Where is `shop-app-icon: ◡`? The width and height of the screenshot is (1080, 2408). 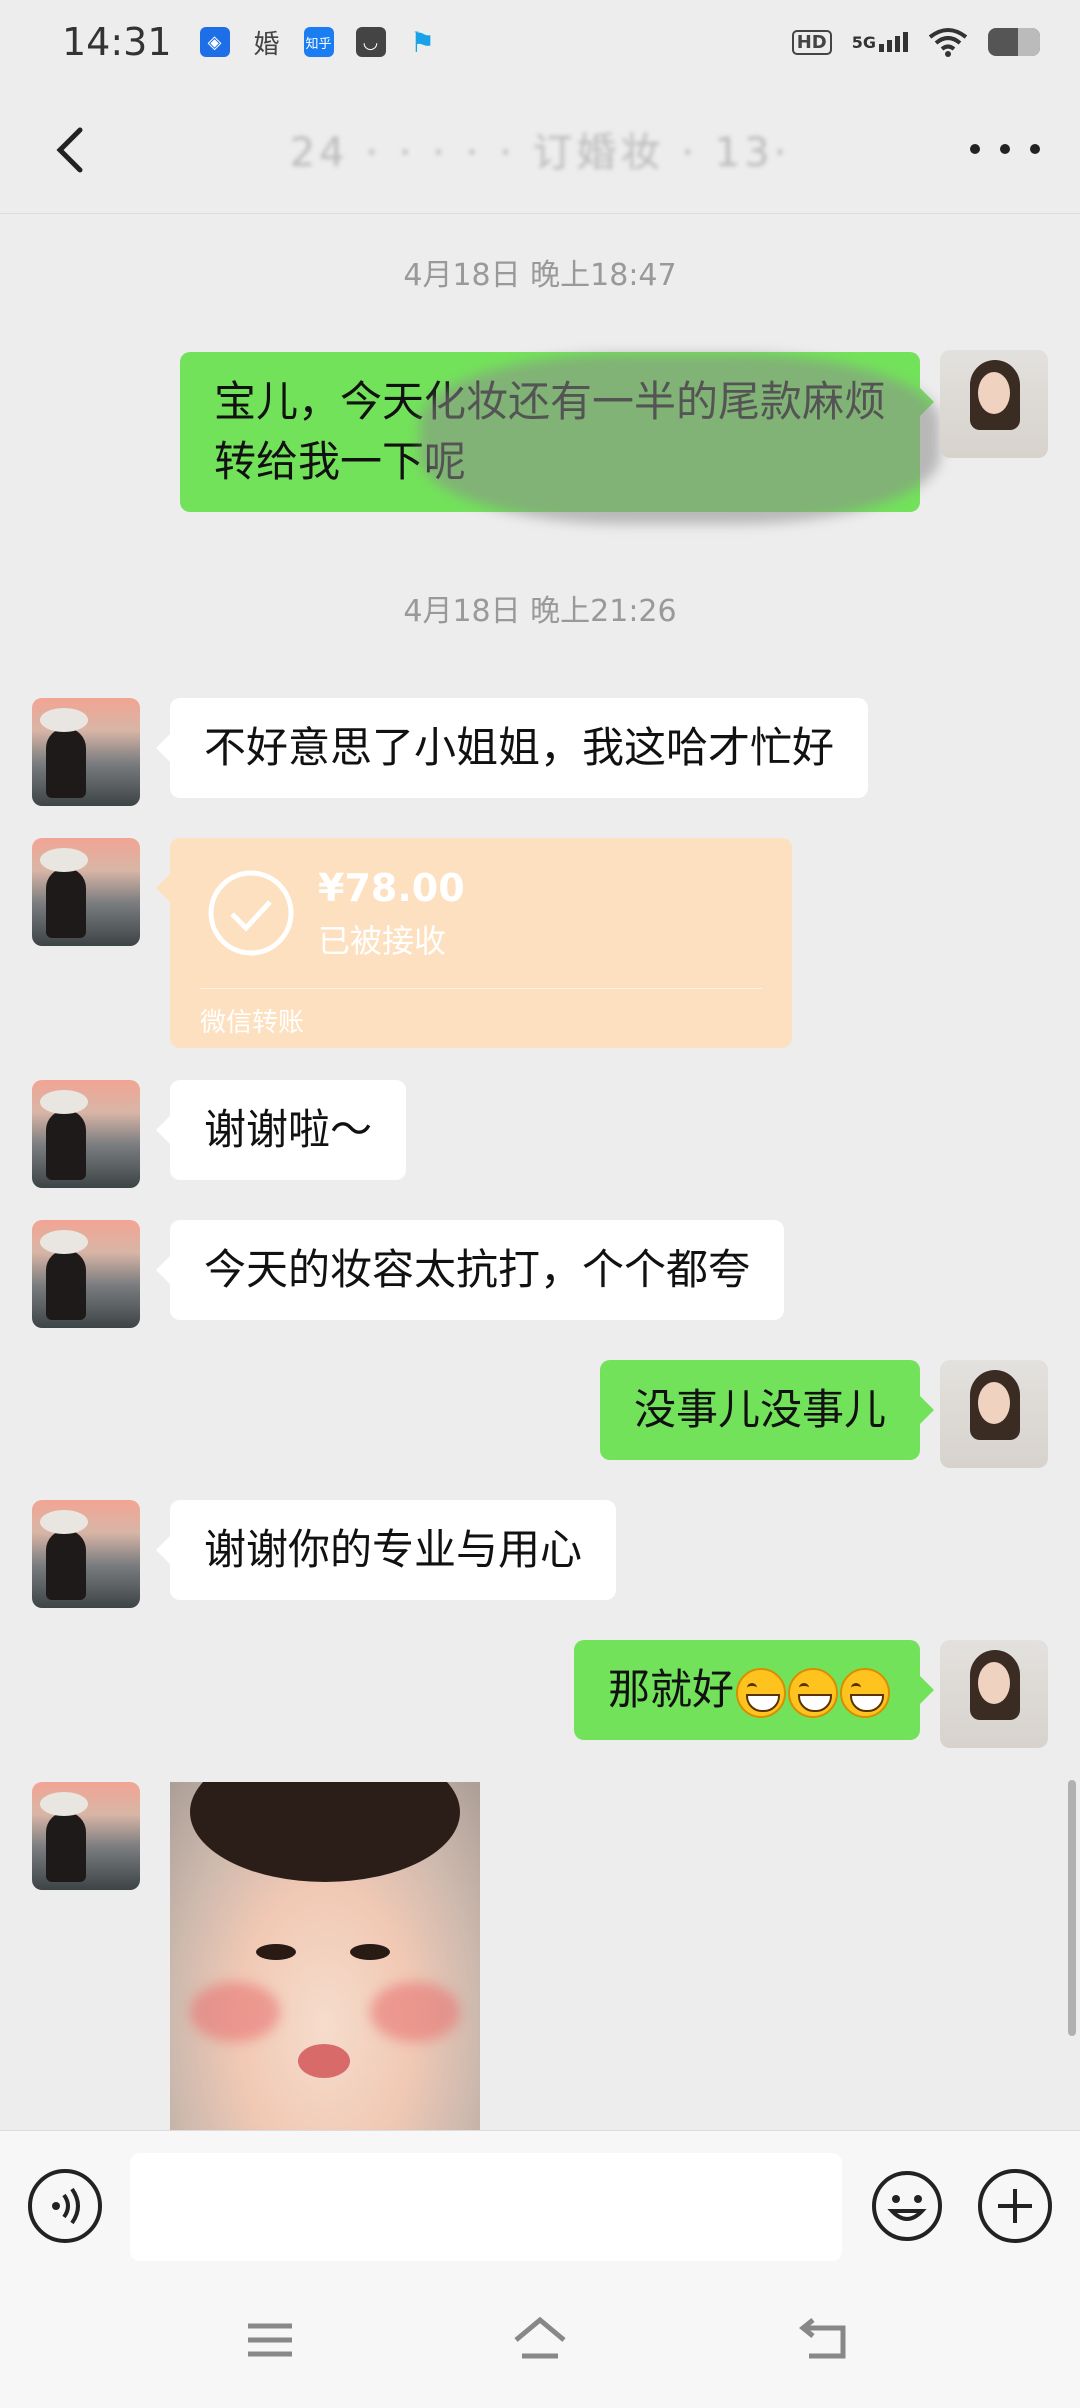
shop-app-icon: ◡ is located at coordinates (370, 42).